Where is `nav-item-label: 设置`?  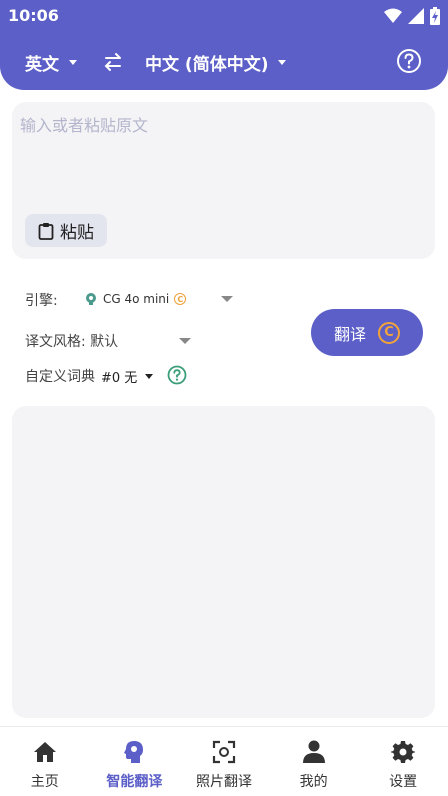 nav-item-label: 设置 is located at coordinates (403, 782).